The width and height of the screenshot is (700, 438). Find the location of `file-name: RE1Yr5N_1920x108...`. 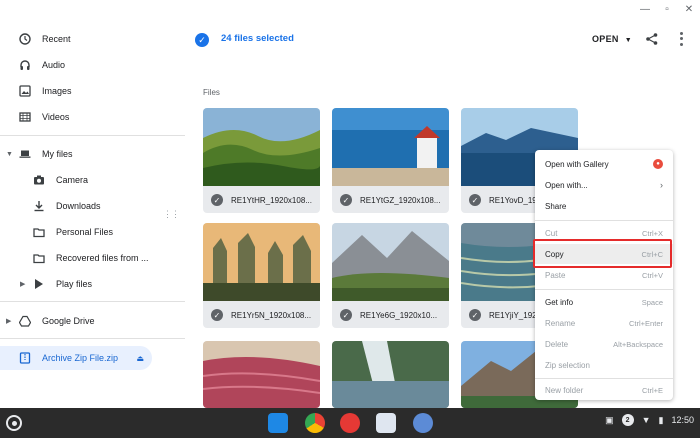

file-name: RE1Yr5N_1920x108... is located at coordinates (271, 315).